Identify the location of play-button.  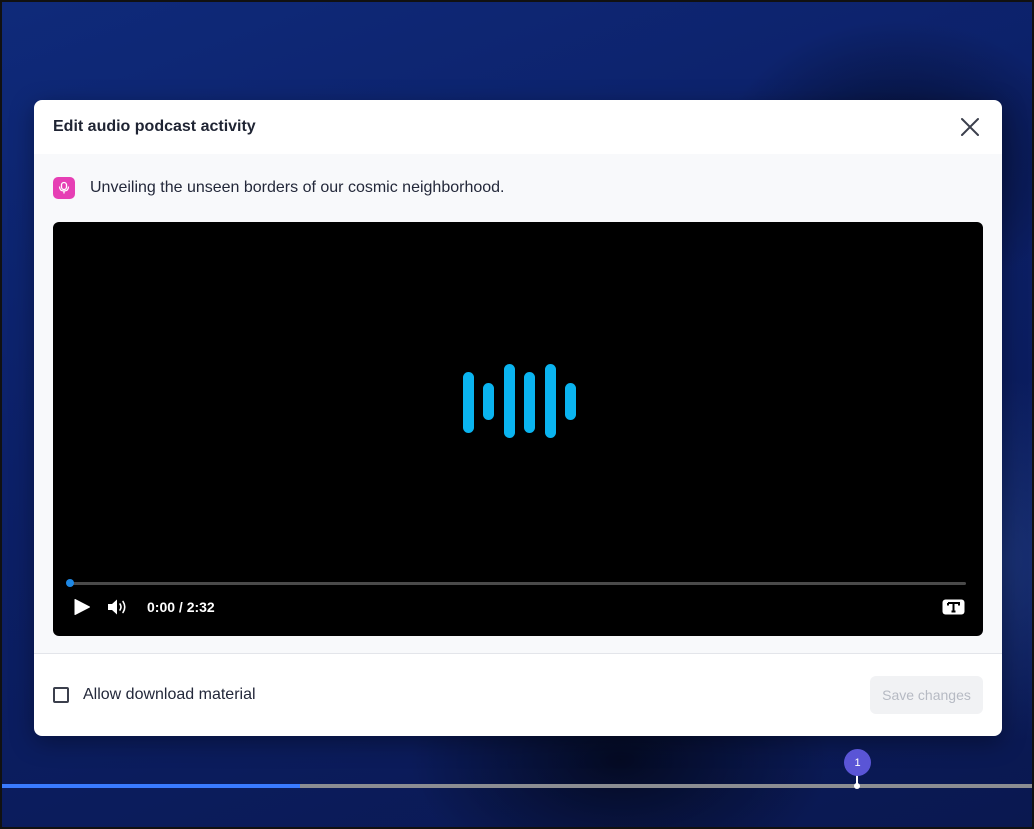
(82, 607).